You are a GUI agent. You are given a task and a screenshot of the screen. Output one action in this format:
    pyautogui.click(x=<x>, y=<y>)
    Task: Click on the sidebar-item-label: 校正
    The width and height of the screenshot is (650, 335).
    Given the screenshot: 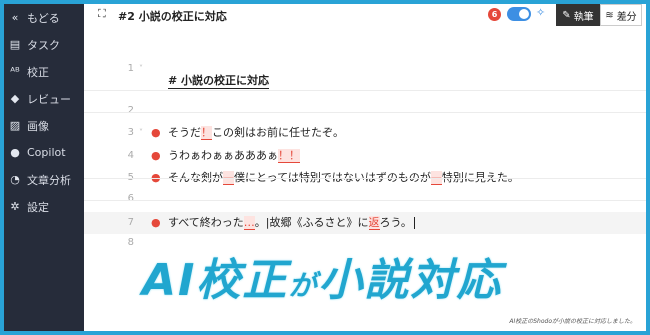 What is the action you would take?
    pyautogui.click(x=38, y=72)
    